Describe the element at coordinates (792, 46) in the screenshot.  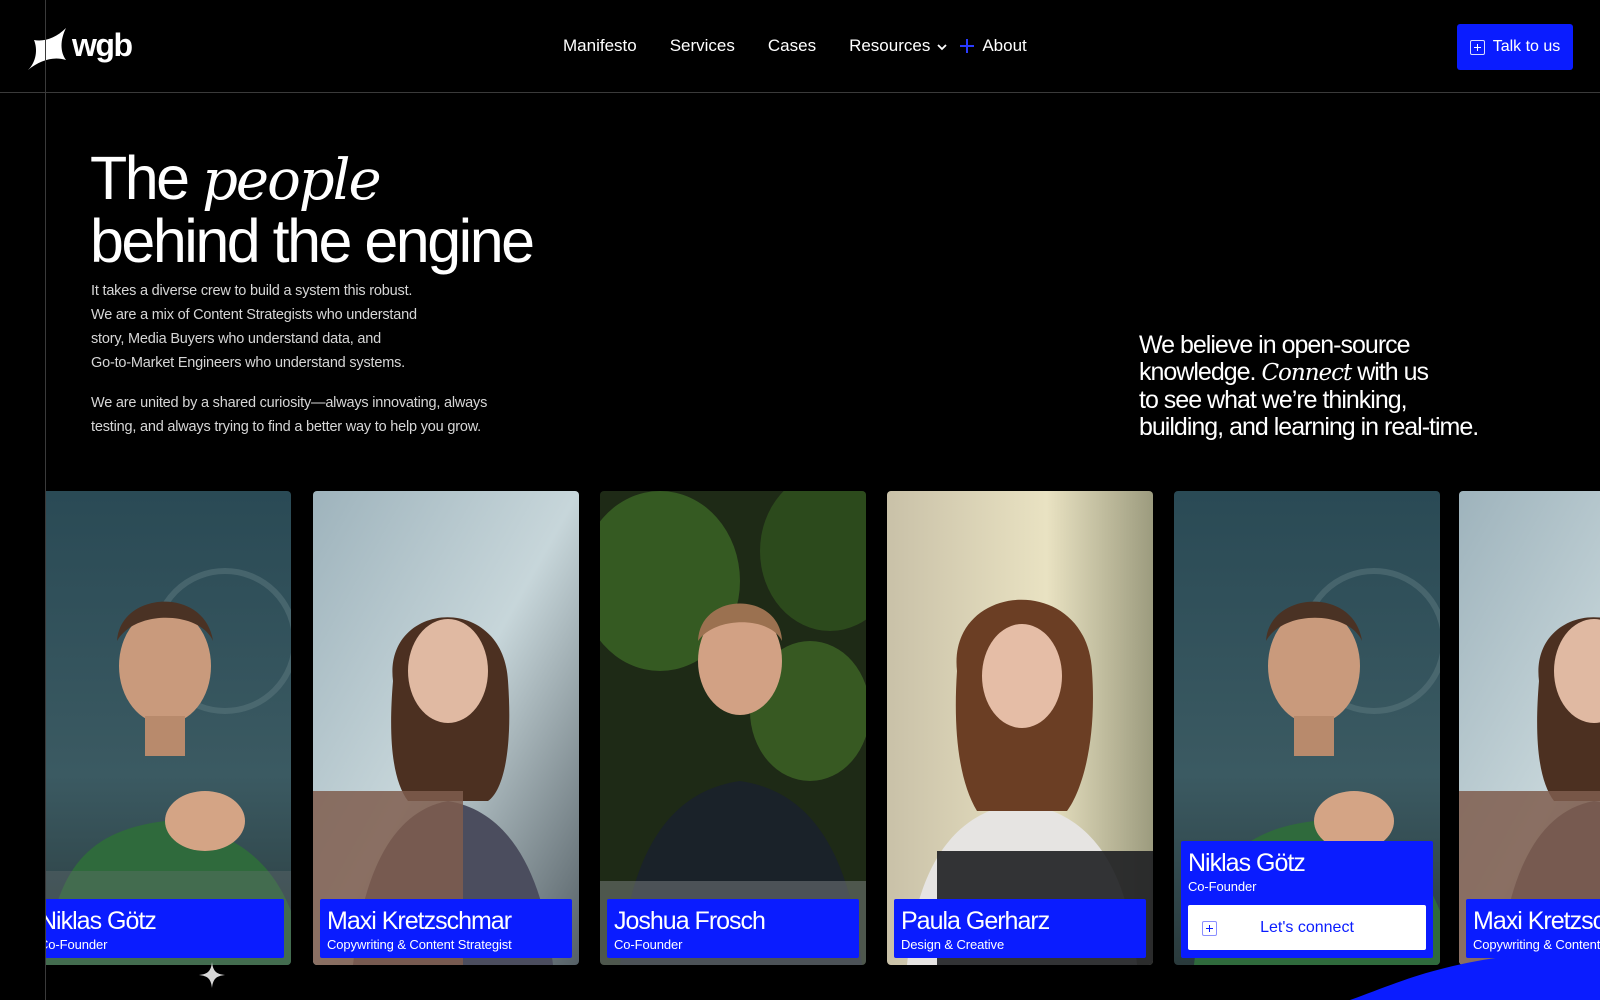
I see `nav-cases: Cases` at that location.